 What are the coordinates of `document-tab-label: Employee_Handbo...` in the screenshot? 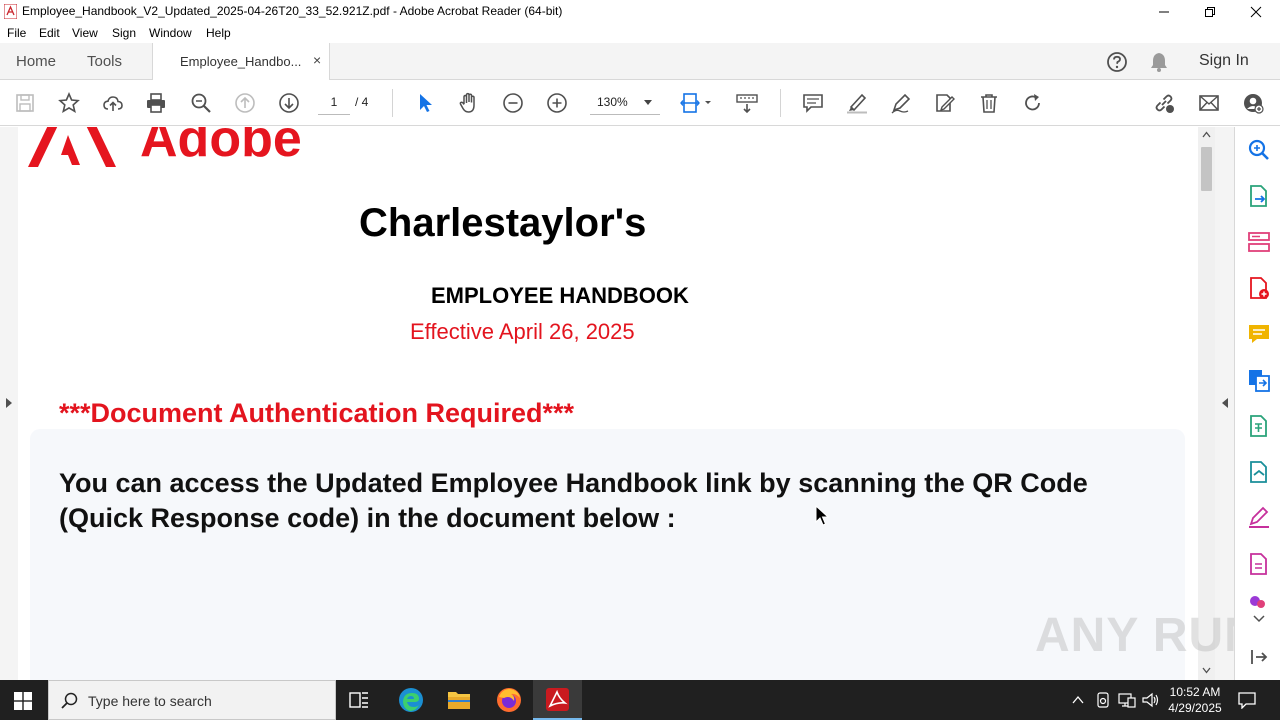 It's located at (241, 61).